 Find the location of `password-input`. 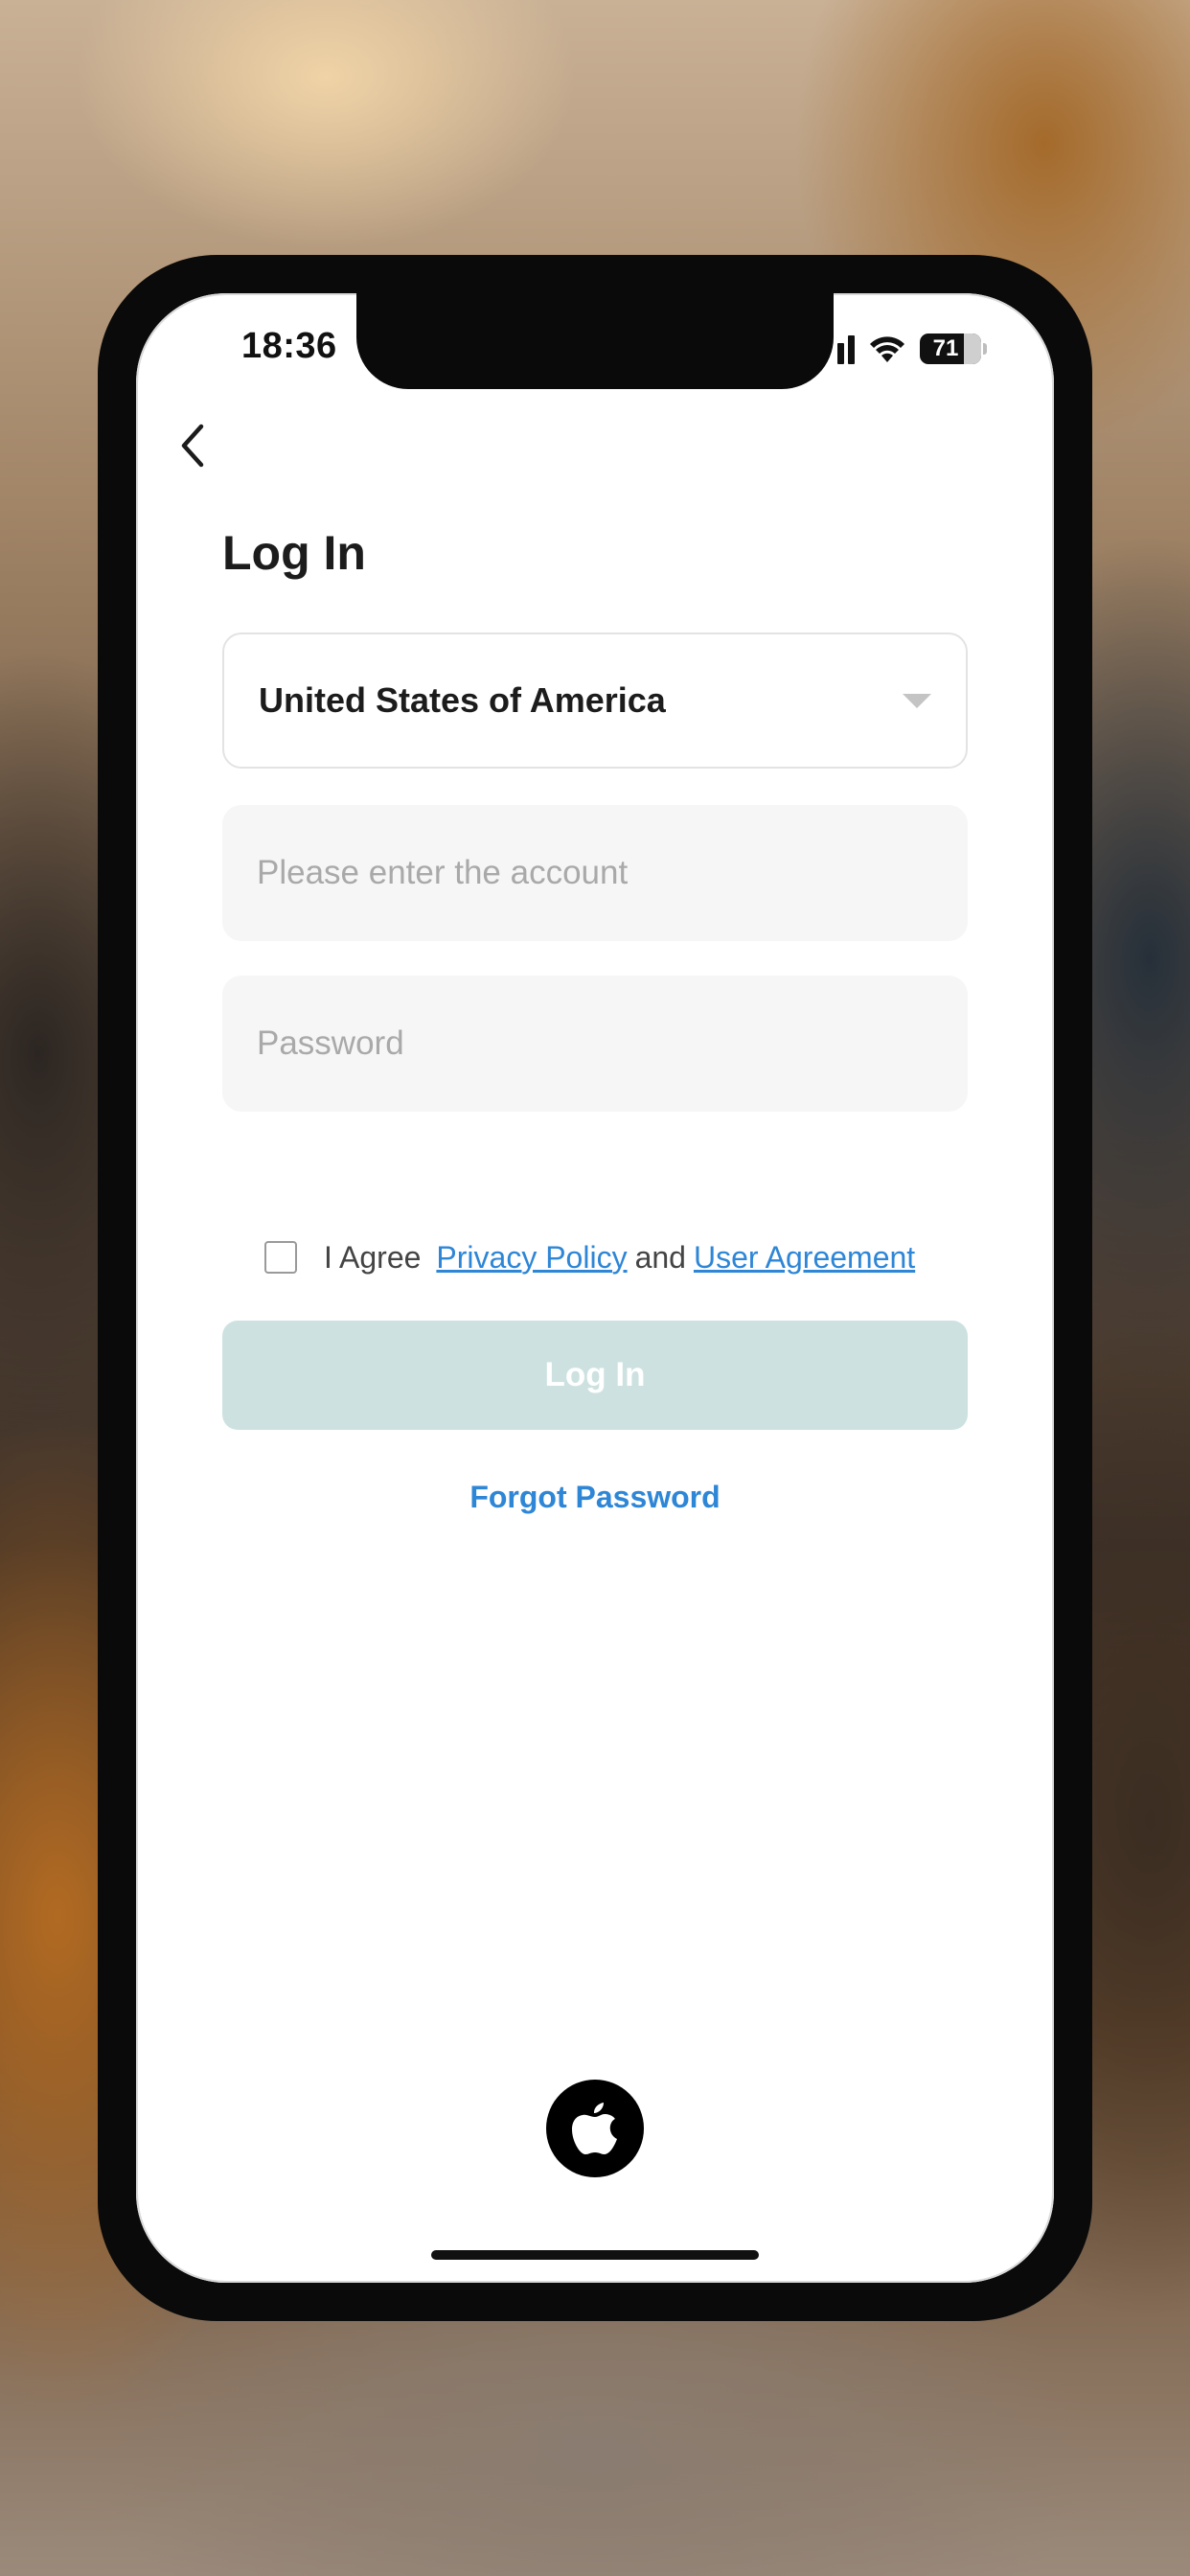

password-input is located at coordinates (595, 1044).